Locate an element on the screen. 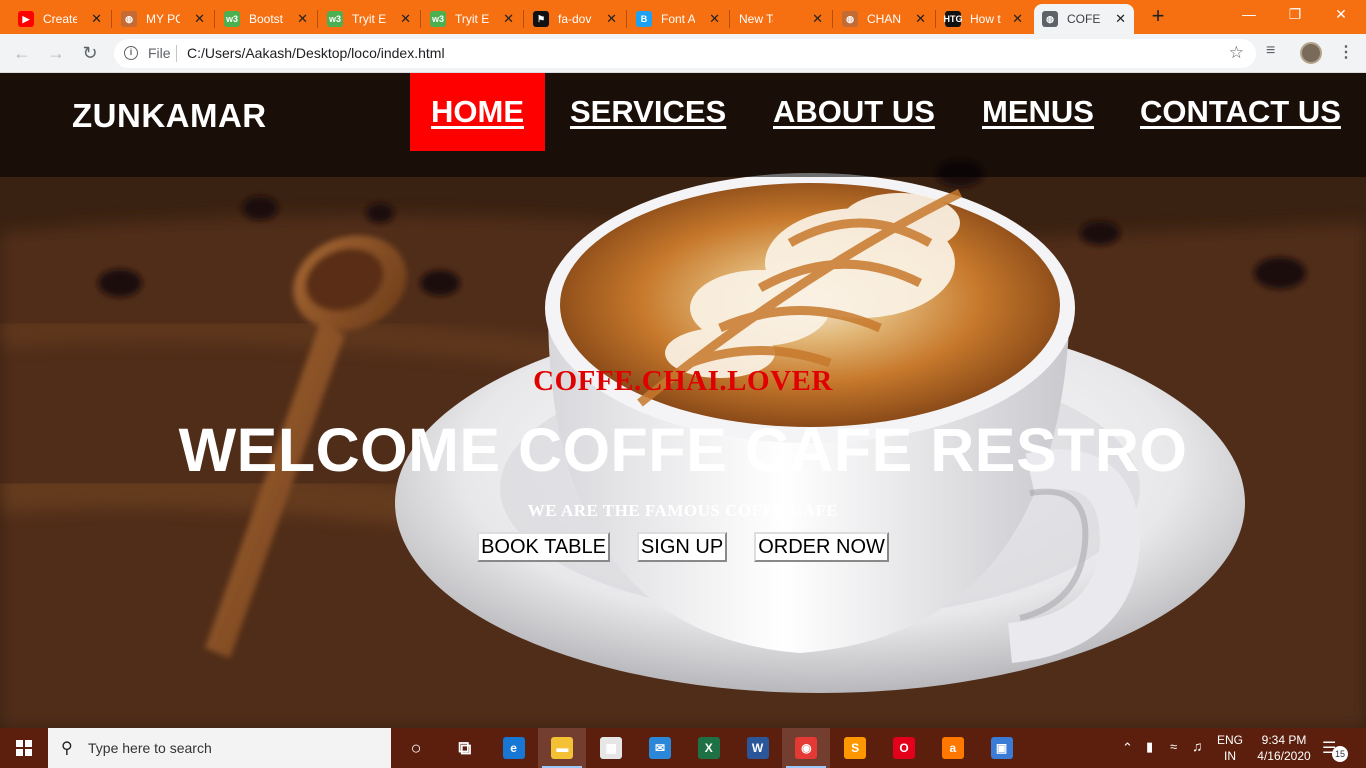 This screenshot has width=1366, height=768. browser-tab-title: fa-dov is located at coordinates (575, 19).